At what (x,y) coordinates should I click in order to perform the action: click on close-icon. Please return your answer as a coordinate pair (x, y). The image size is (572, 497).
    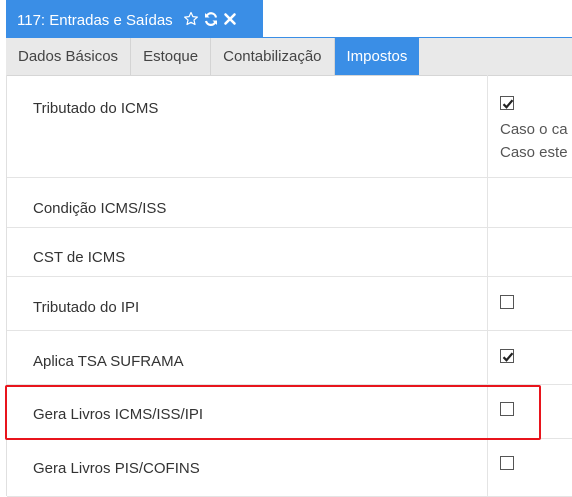
    Looking at the image, I should click on (230, 19).